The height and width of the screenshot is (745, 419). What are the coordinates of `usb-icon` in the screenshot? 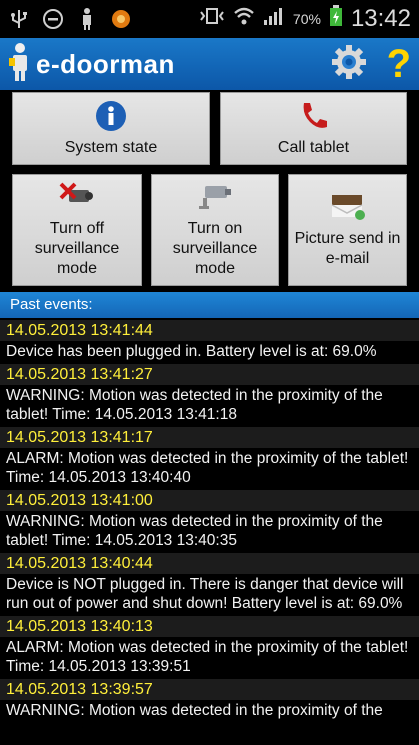 It's located at (19, 19).